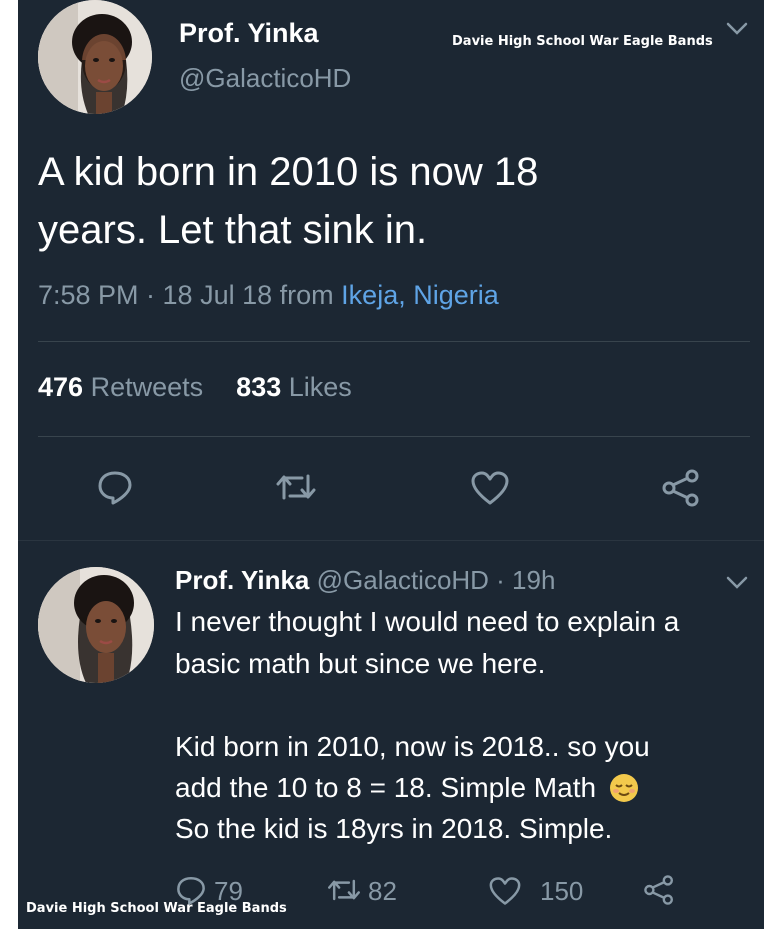 The width and height of the screenshot is (781, 929). I want to click on reply-handle-time: @GalacticoHD · 19h, so click(436, 580).